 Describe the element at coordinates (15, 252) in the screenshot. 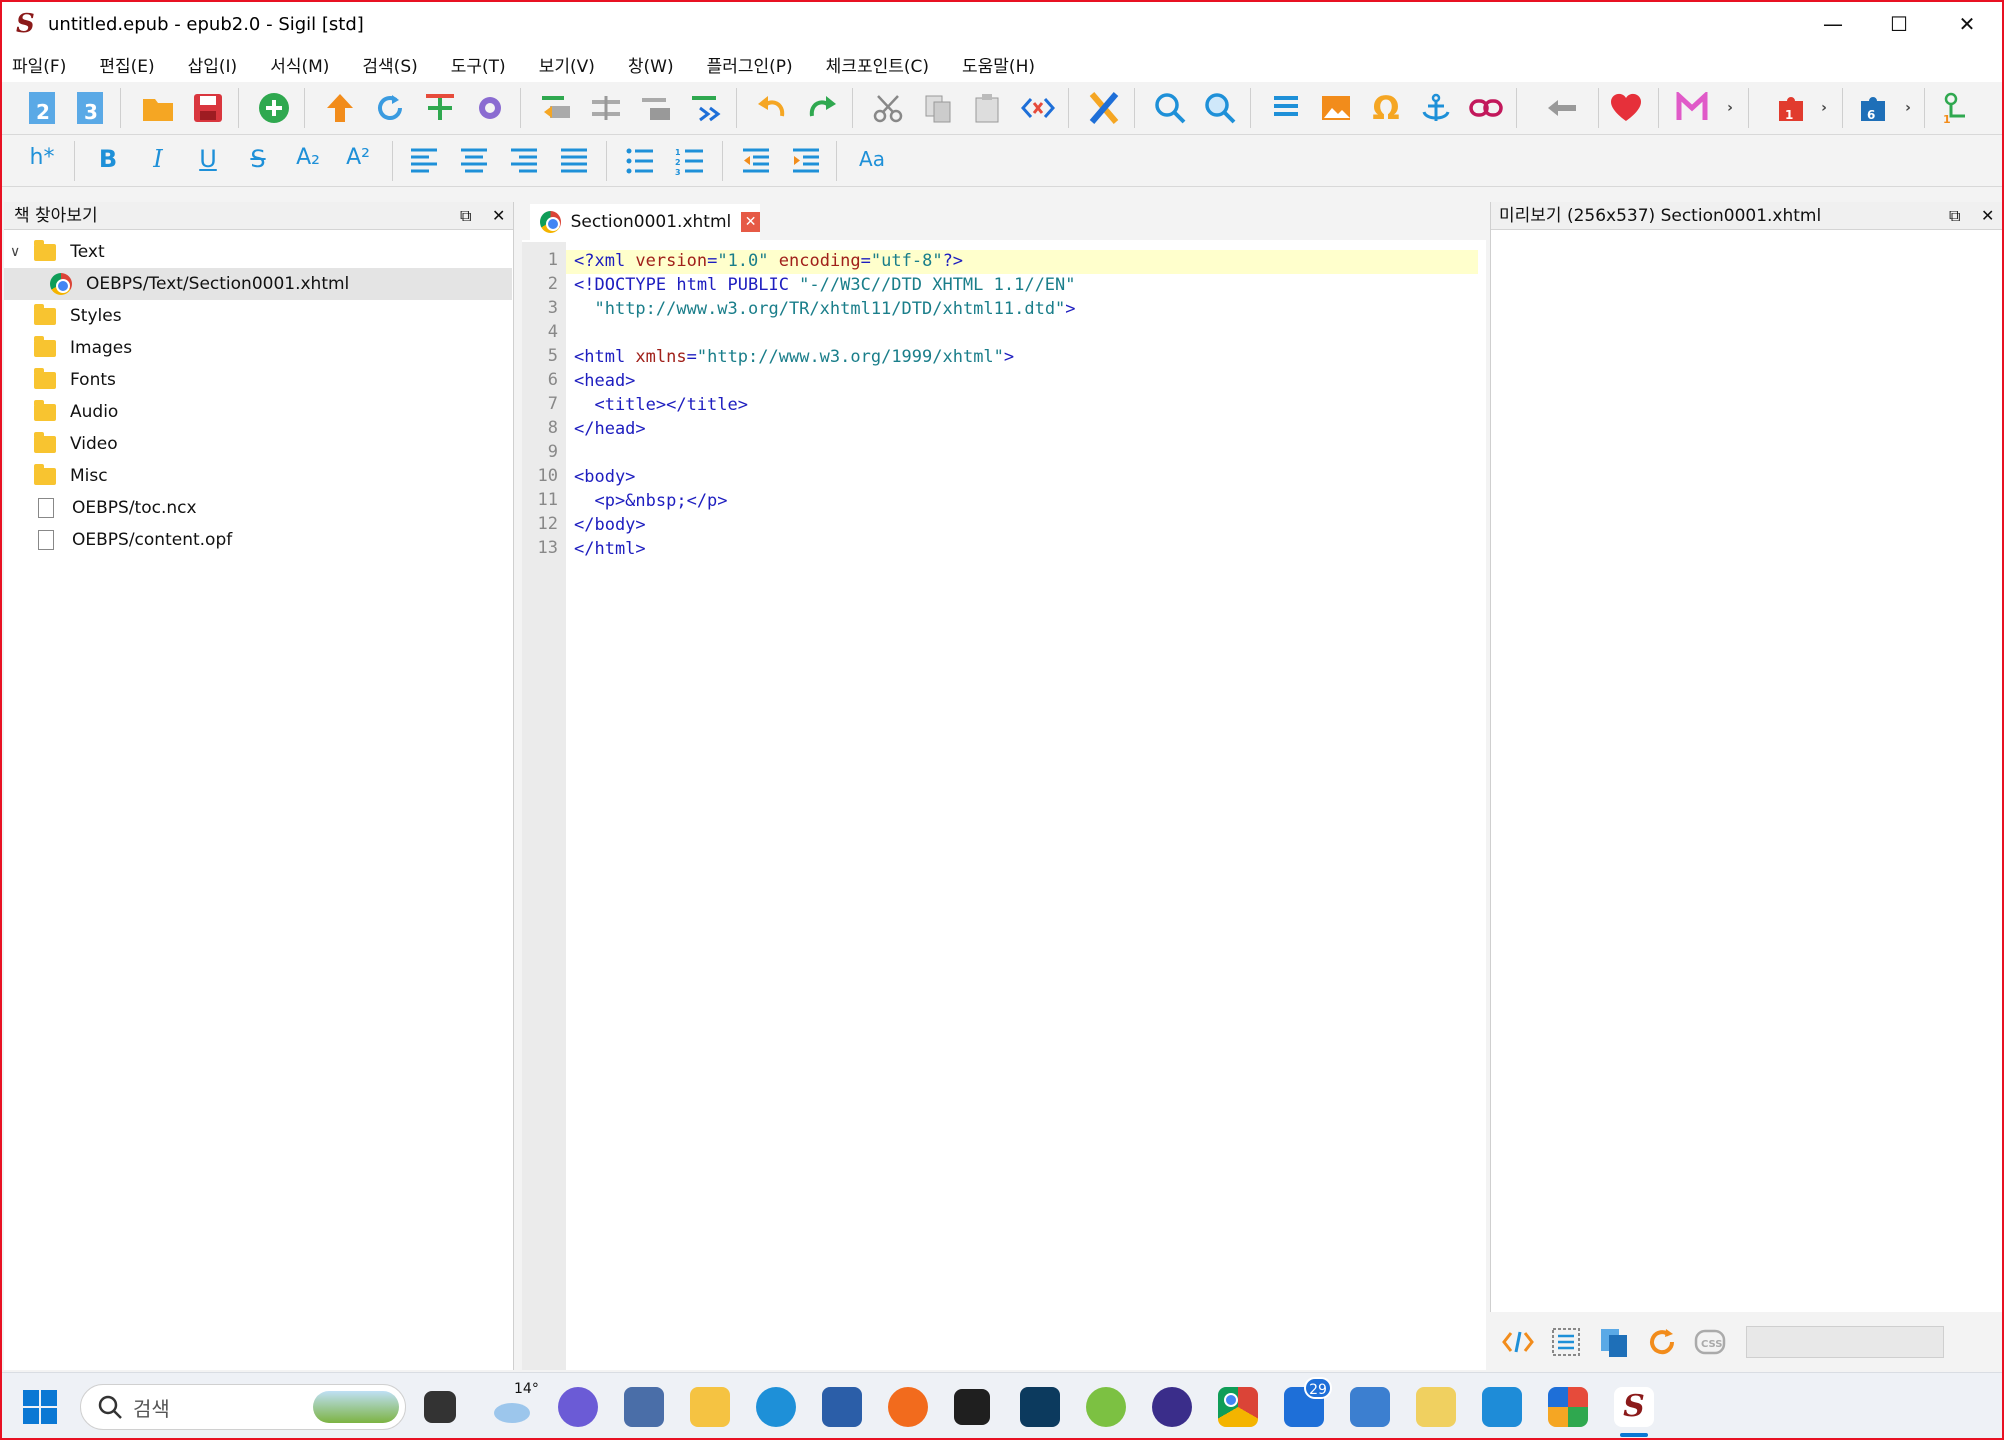

I see `chevron-down-icon: ∨` at that location.